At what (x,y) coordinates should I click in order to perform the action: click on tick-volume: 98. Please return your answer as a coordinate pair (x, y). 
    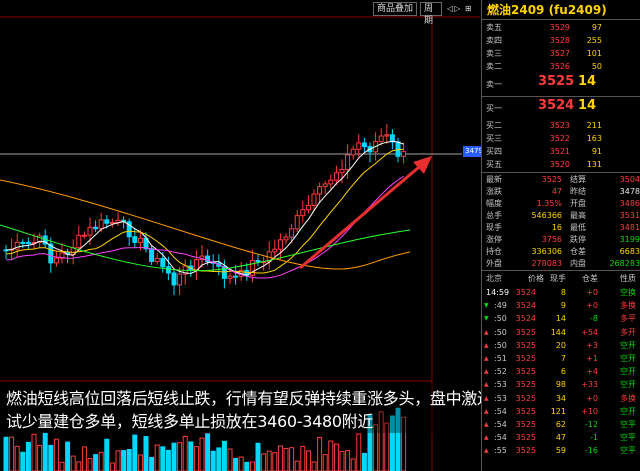
    Looking at the image, I should click on (560, 385).